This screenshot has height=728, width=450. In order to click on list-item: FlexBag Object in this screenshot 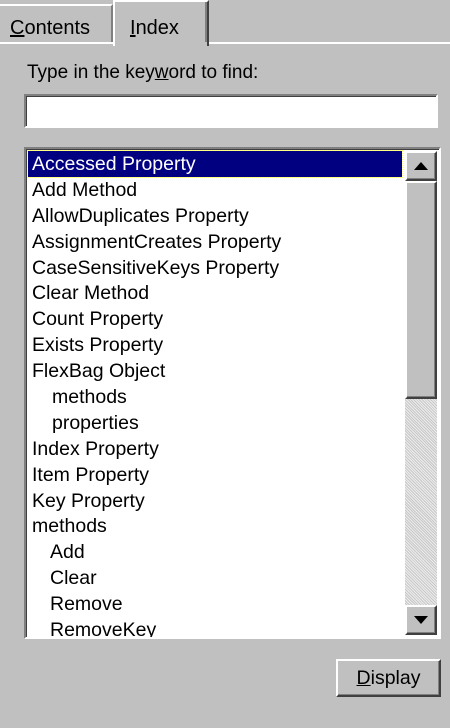, I will do `click(215, 371)`.